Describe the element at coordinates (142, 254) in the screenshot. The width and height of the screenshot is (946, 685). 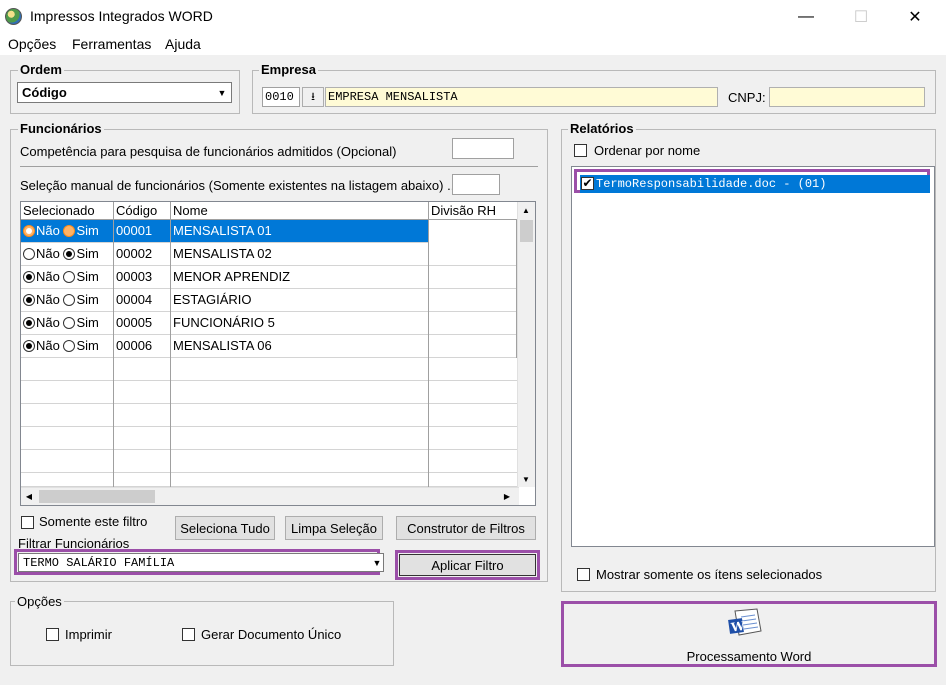
I see `cell-codigo: 00002` at that location.